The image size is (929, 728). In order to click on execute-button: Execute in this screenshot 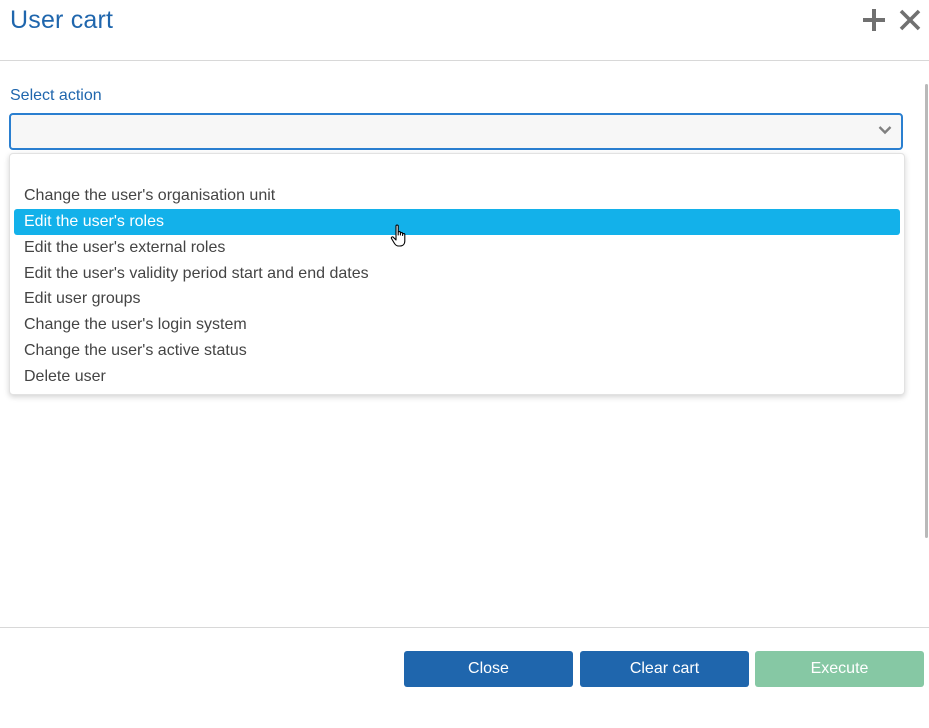, I will do `click(839, 669)`.